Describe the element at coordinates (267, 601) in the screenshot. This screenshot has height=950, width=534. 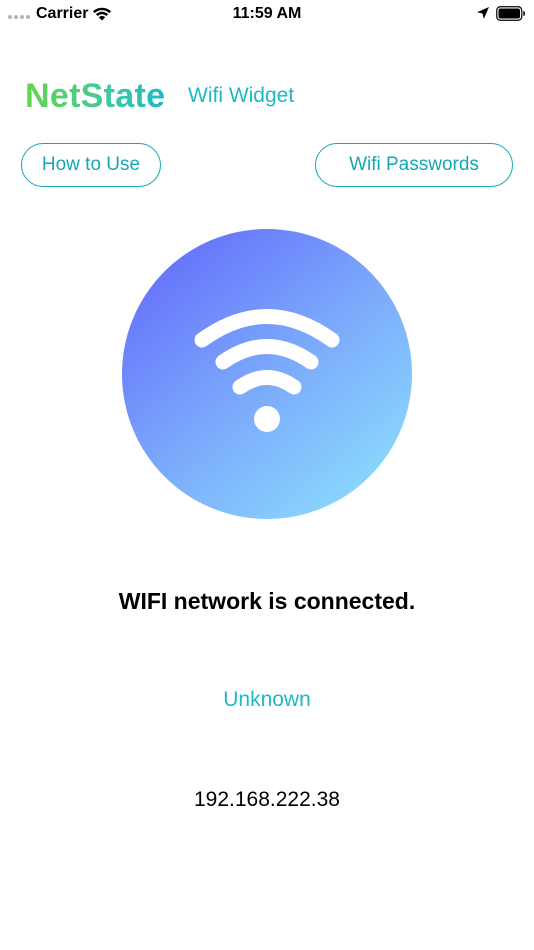
I see `connection-status-text: WIFI network is connected.` at that location.